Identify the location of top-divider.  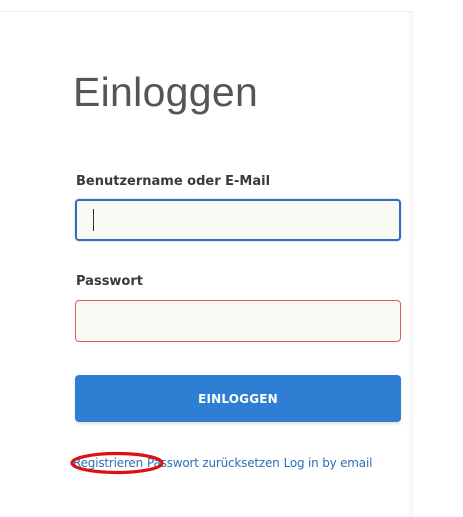
(206, 11).